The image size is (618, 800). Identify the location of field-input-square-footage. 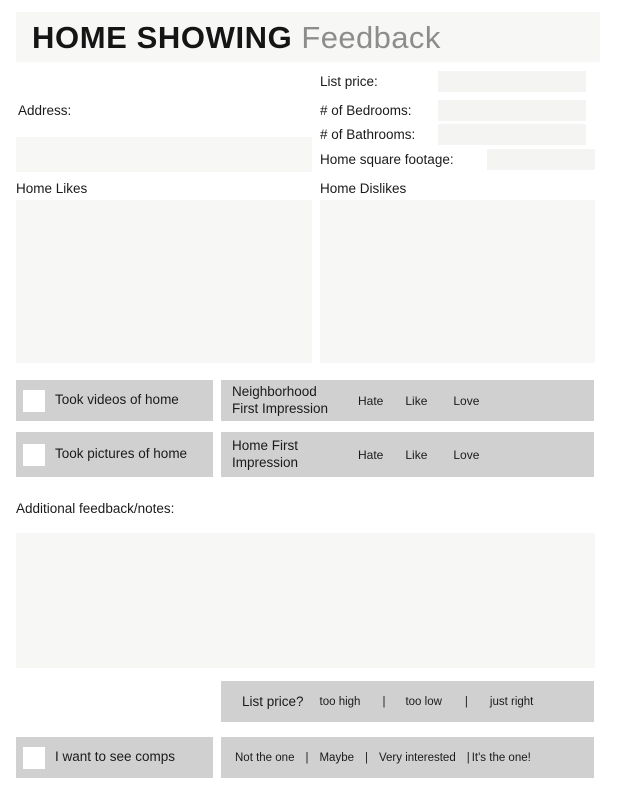
(541, 159).